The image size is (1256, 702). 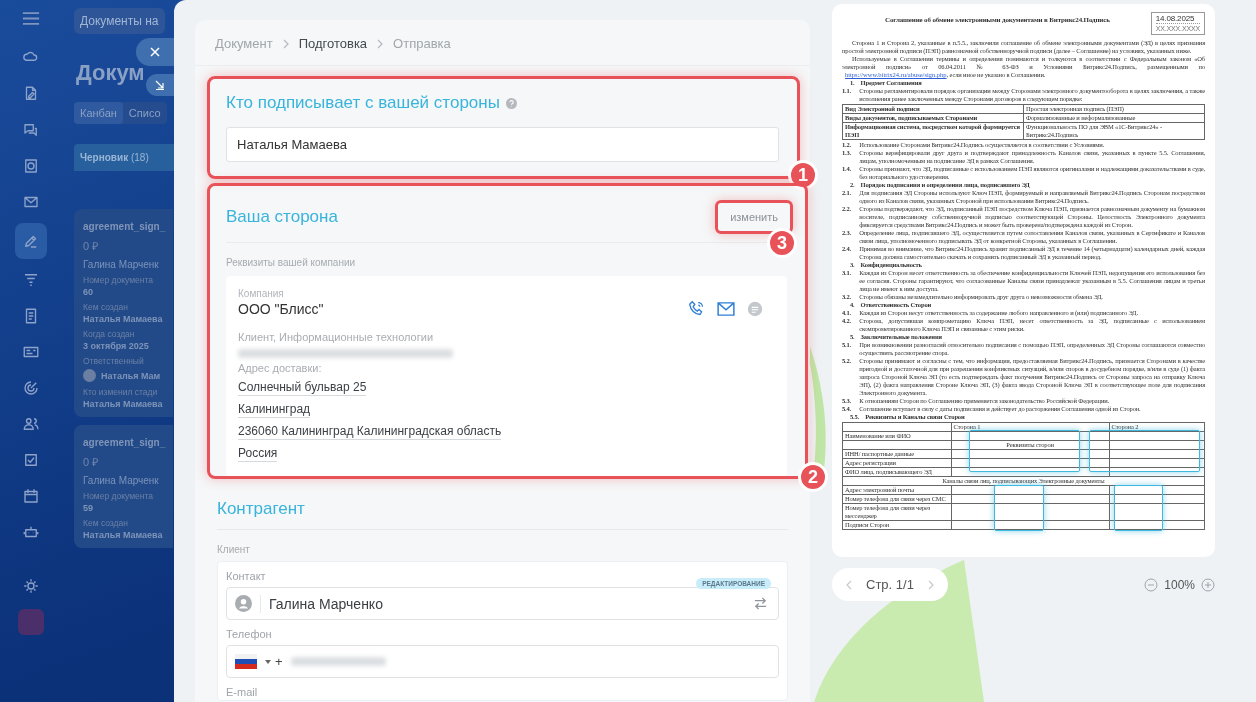 I want to click on address-line: Солнечный бульвар 25, so click(x=302, y=388).